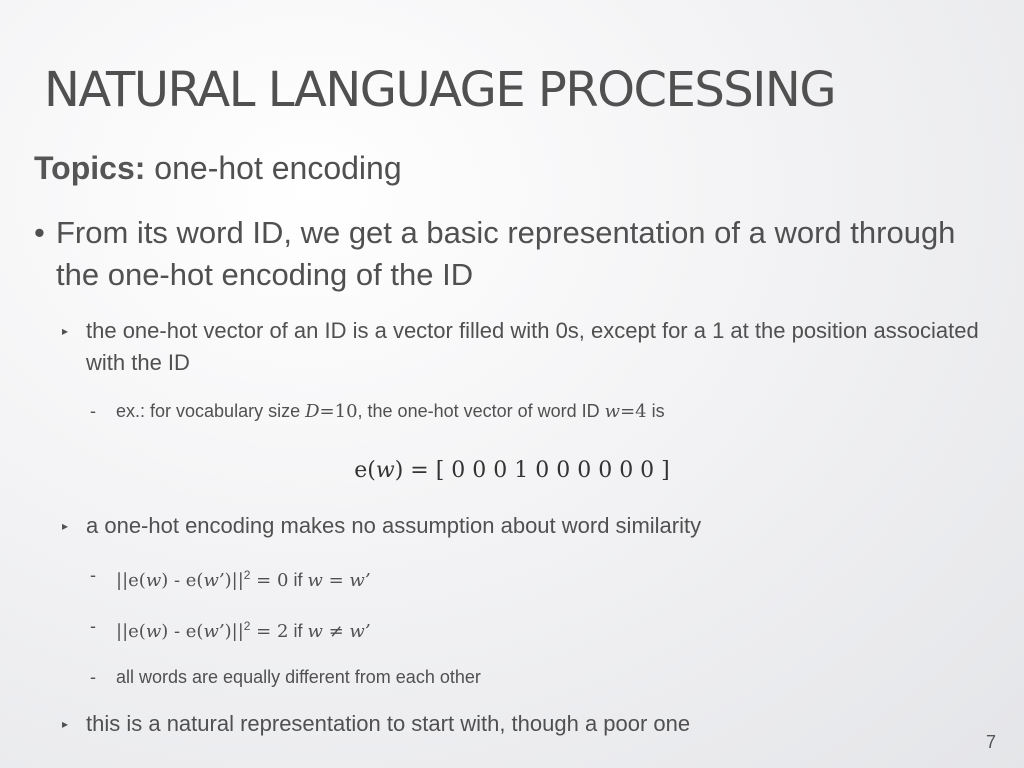  I want to click on one-hot-equation: e(w) = [ 0 0 0 1 0 0 0 0 0 0 ], so click(512, 470).